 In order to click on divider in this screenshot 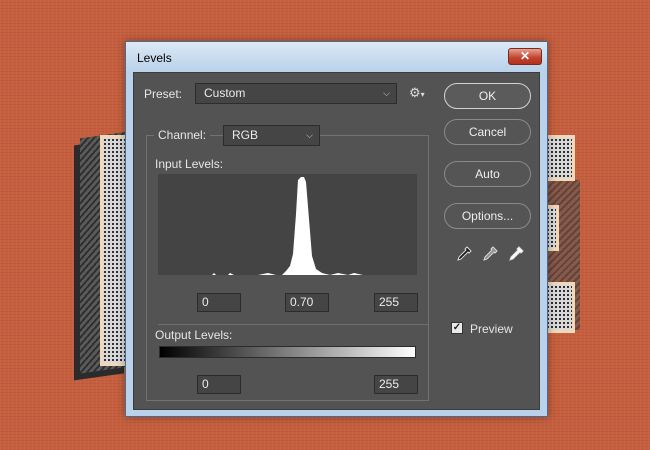, I will do `click(293, 324)`.